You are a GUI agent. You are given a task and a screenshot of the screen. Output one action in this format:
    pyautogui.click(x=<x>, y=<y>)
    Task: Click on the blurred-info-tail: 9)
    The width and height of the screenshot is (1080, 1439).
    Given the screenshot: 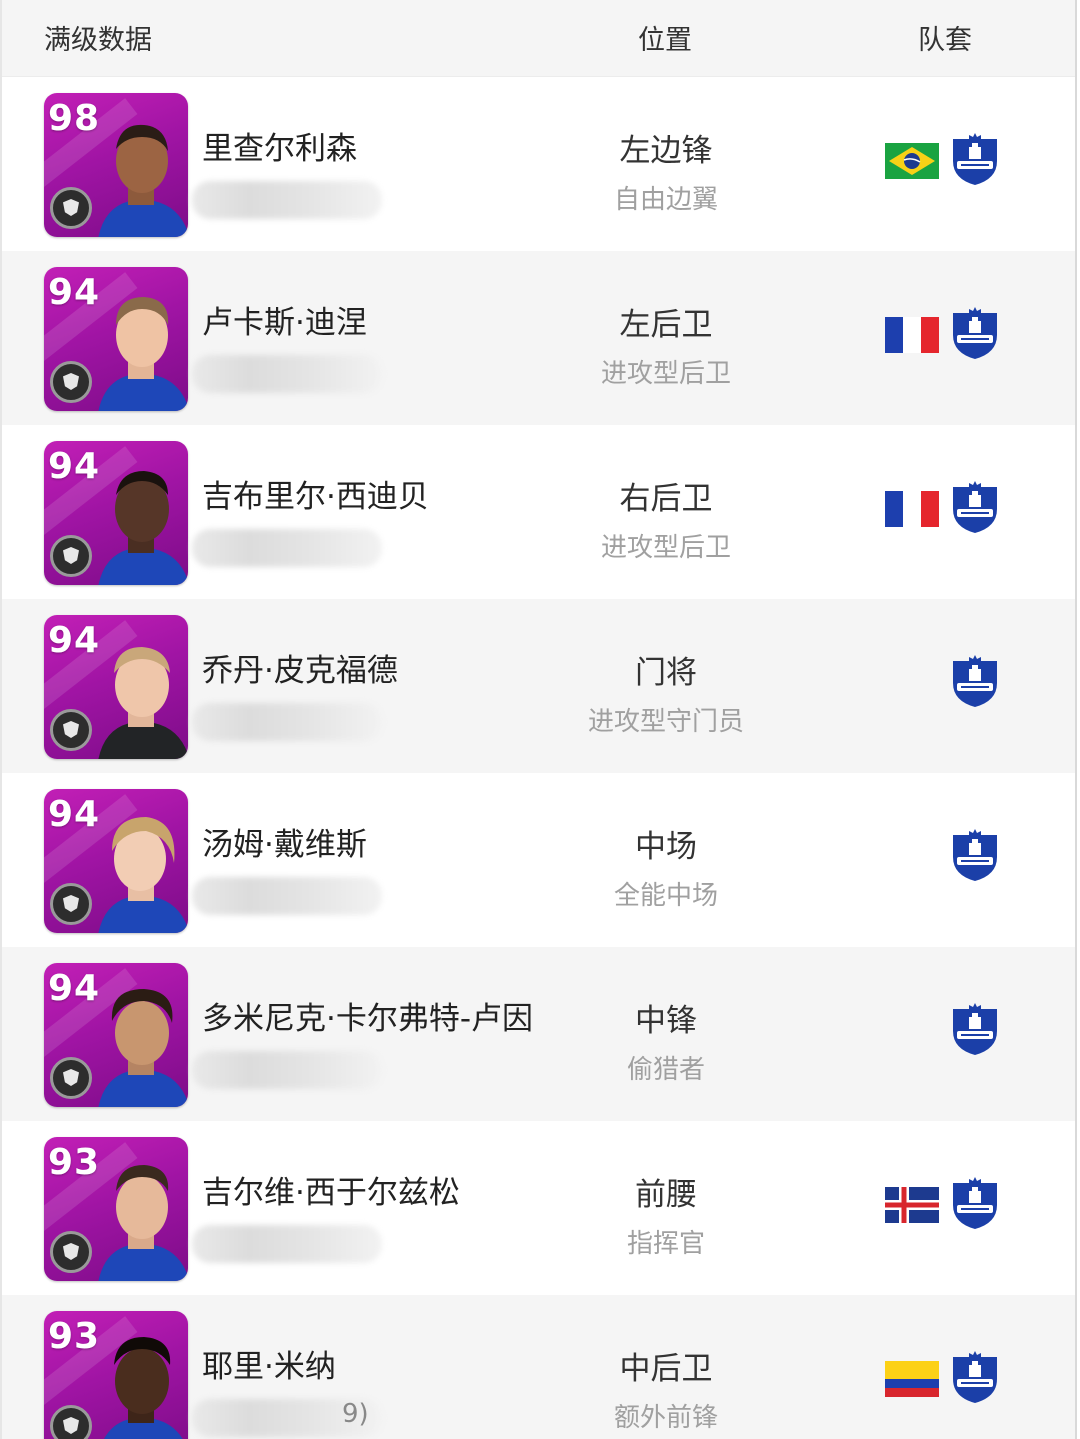 What is the action you would take?
    pyautogui.click(x=355, y=1414)
    